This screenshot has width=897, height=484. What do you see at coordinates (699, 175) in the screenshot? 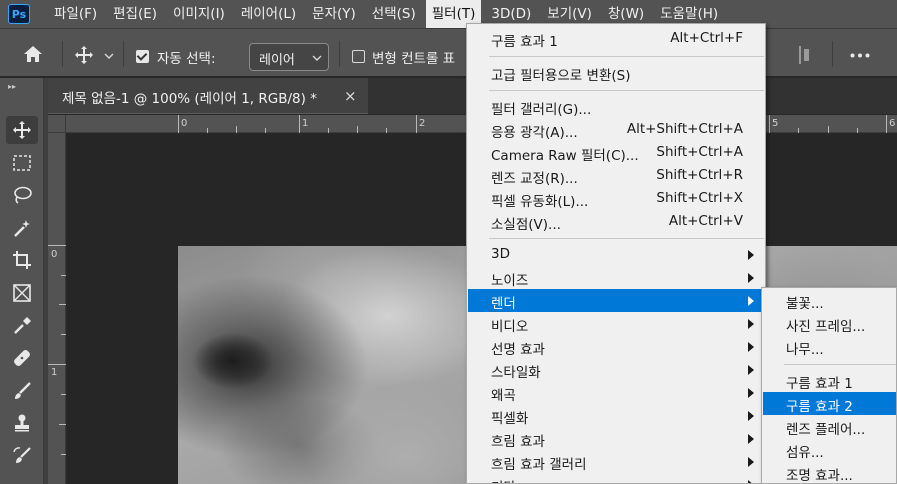
I see `menu-item-shortcut: Shift+Ctrl+R` at bounding box center [699, 175].